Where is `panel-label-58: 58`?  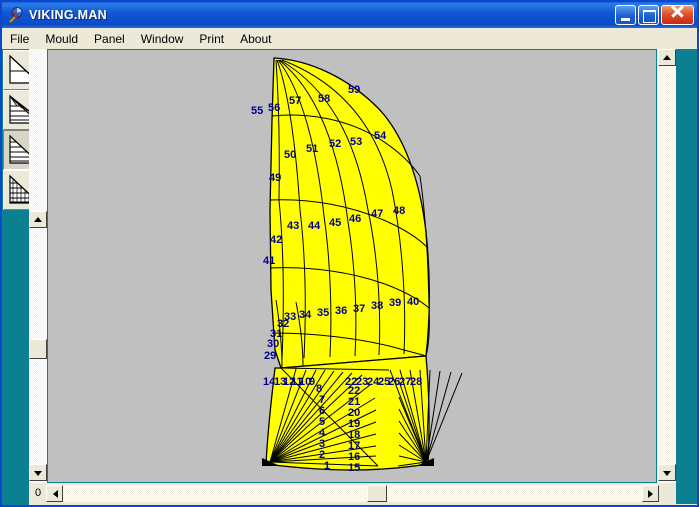
panel-label-58: 58 is located at coordinates (324, 99).